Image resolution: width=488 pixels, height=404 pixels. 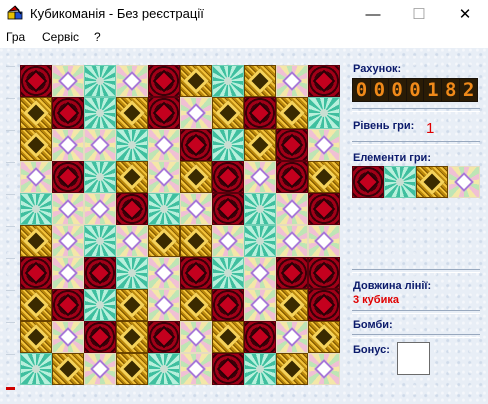 I want to click on maximize-button: ☐, so click(x=419, y=14).